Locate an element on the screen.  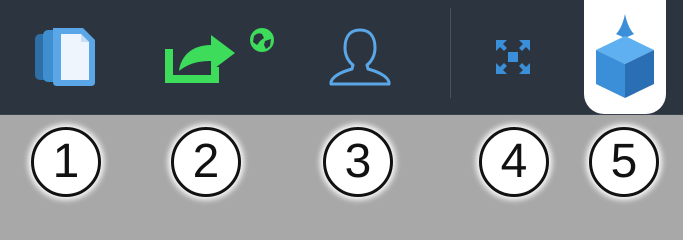
toolbar-divider is located at coordinates (450, 53).